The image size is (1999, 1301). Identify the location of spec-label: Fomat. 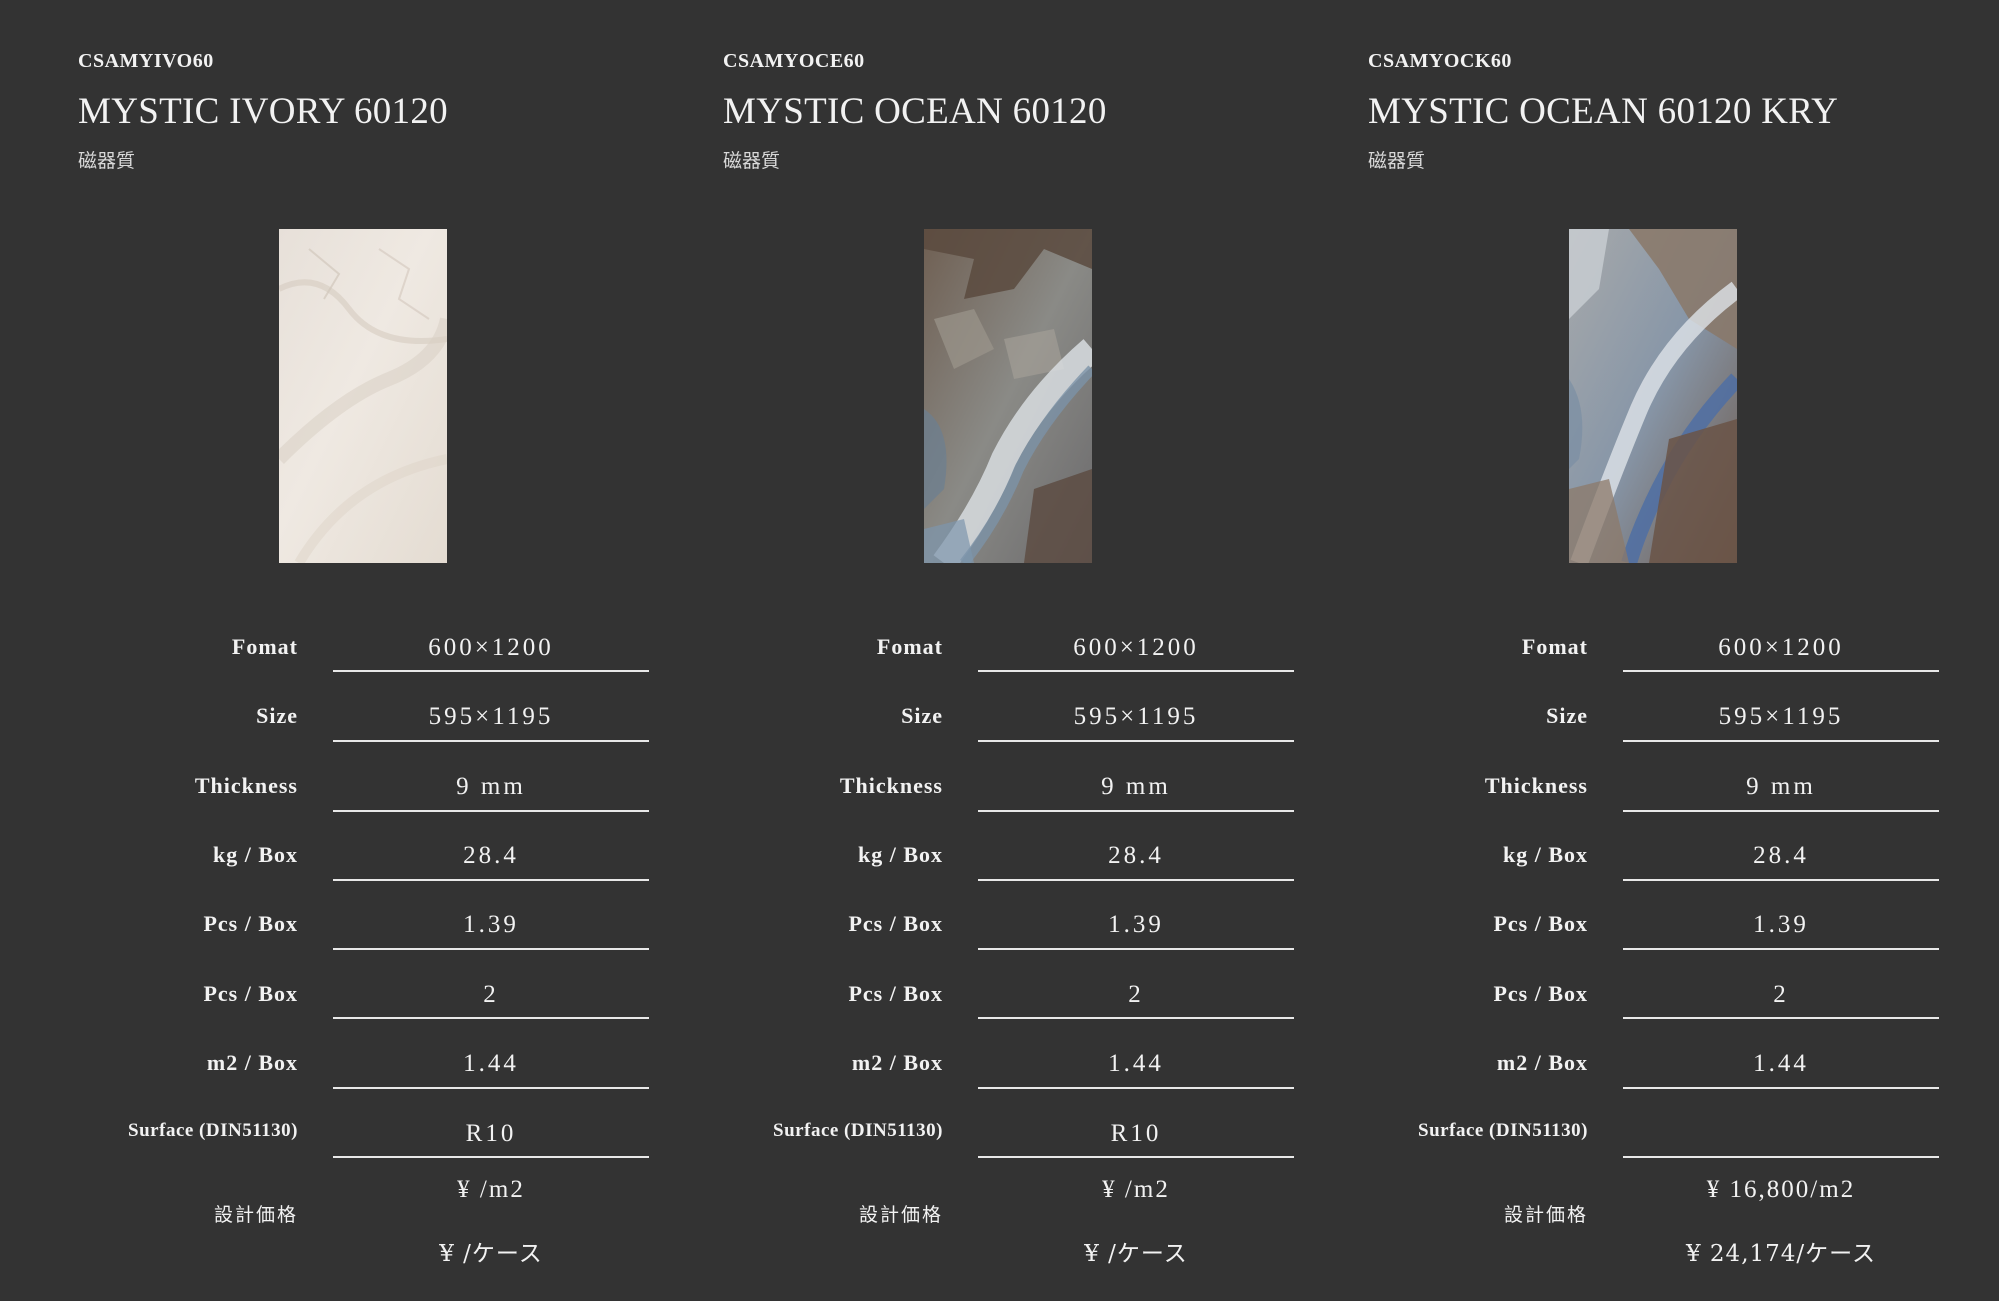
(909, 646).